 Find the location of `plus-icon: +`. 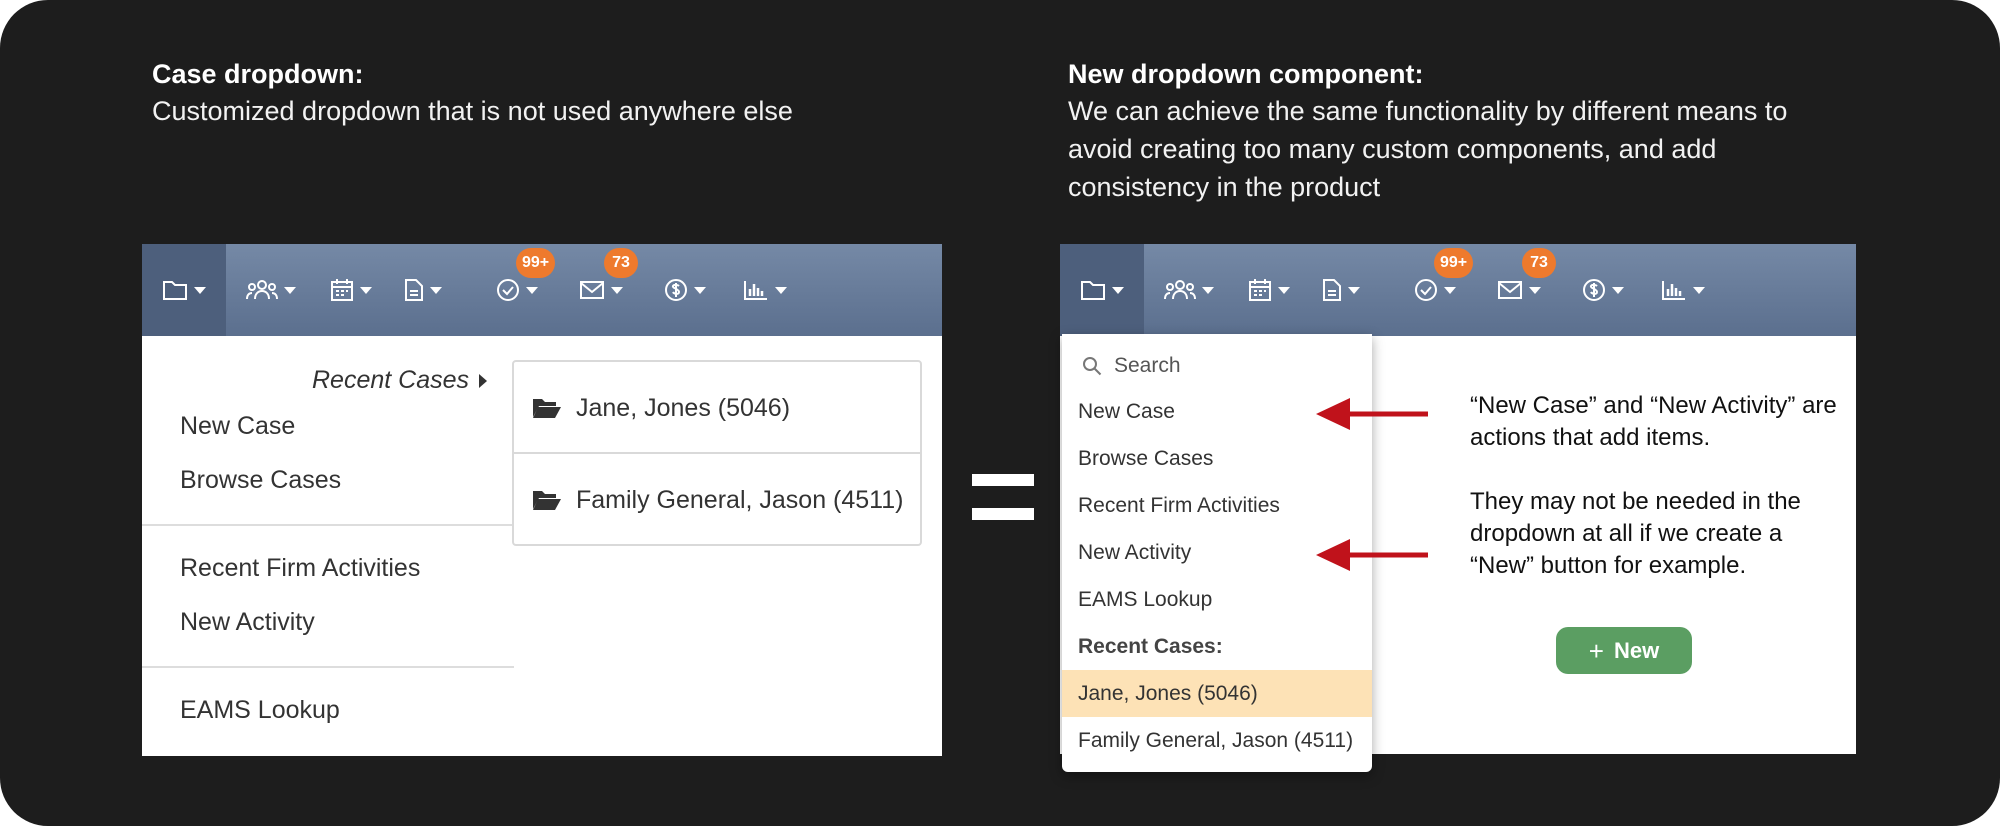

plus-icon: + is located at coordinates (1596, 650).